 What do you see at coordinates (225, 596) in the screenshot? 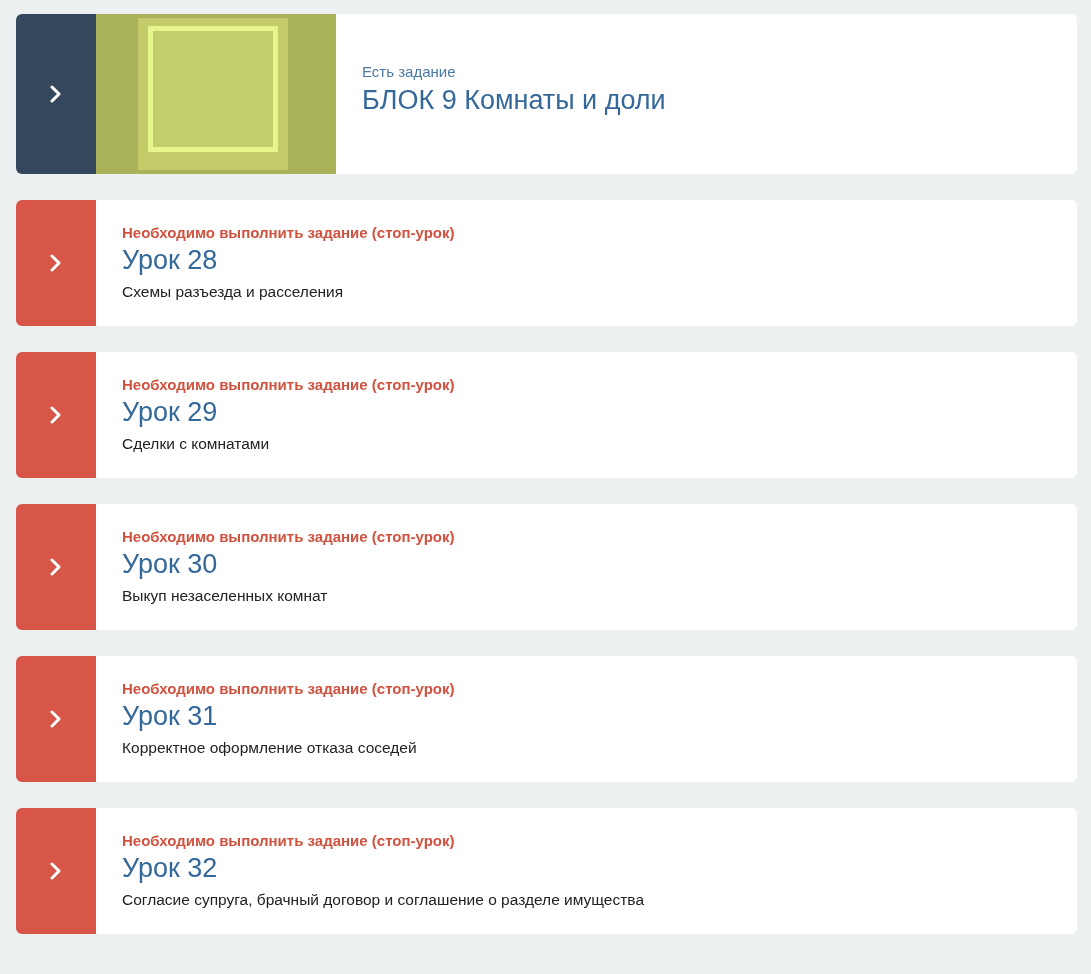
I see `lesson-description: Выкуп незаселенных комнат` at bounding box center [225, 596].